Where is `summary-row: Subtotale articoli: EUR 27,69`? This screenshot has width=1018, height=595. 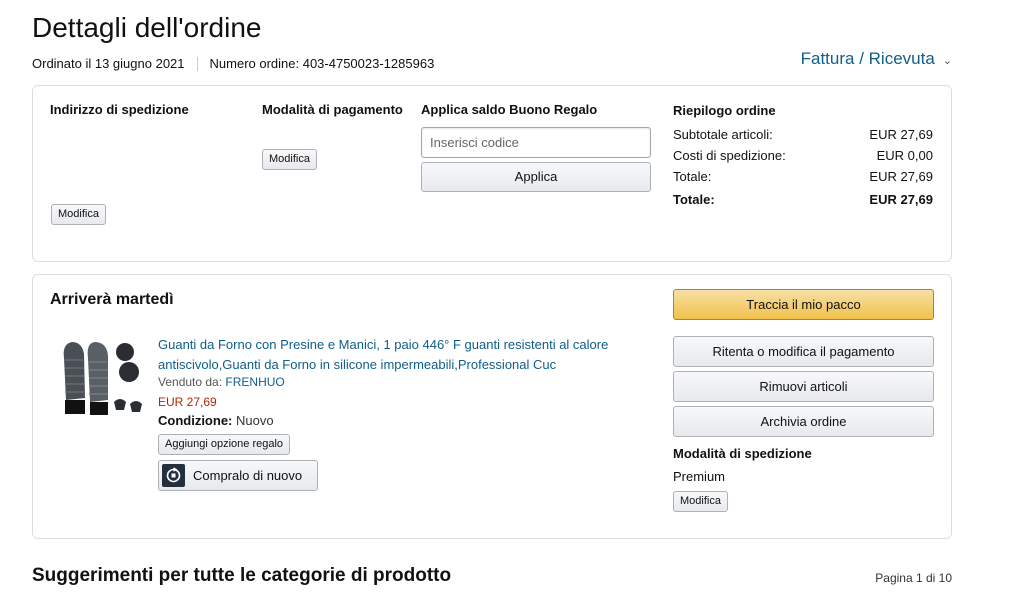 summary-row: Subtotale articoli: EUR 27,69 is located at coordinates (803, 134).